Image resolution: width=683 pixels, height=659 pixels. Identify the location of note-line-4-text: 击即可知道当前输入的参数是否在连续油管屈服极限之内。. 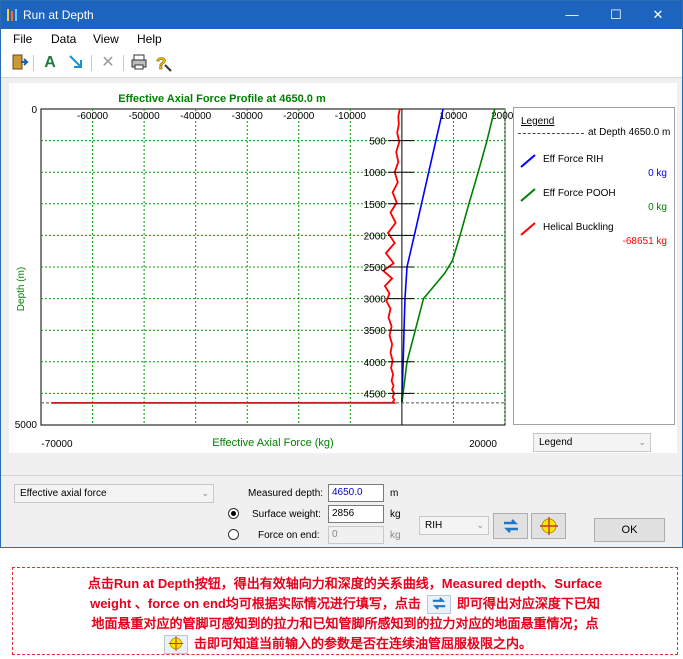
(362, 643).